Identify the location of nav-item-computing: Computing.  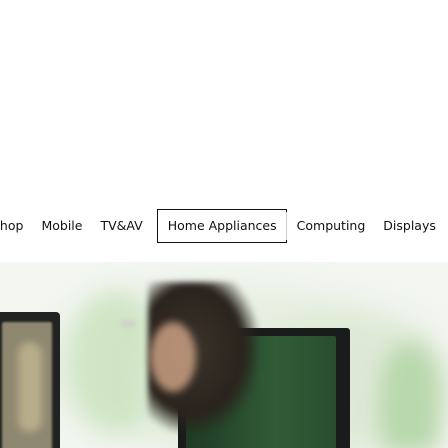
(331, 226).